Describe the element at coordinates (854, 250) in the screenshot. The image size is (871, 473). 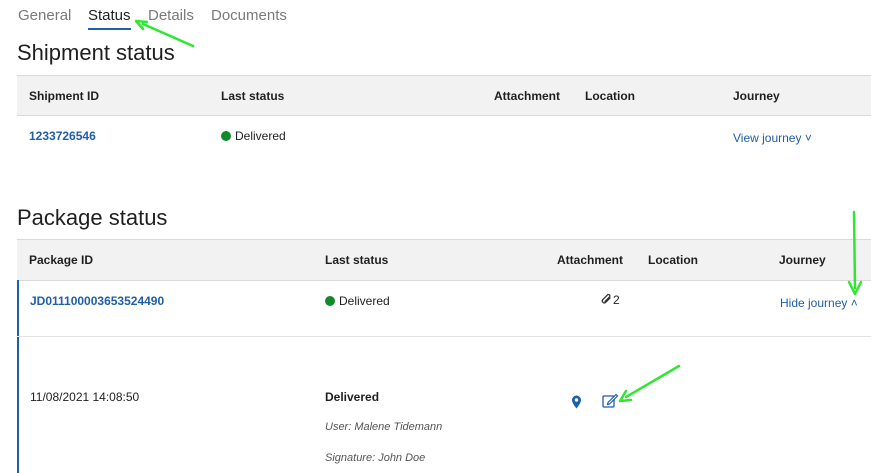
I see `annotation-arrow-hide-journey` at that location.